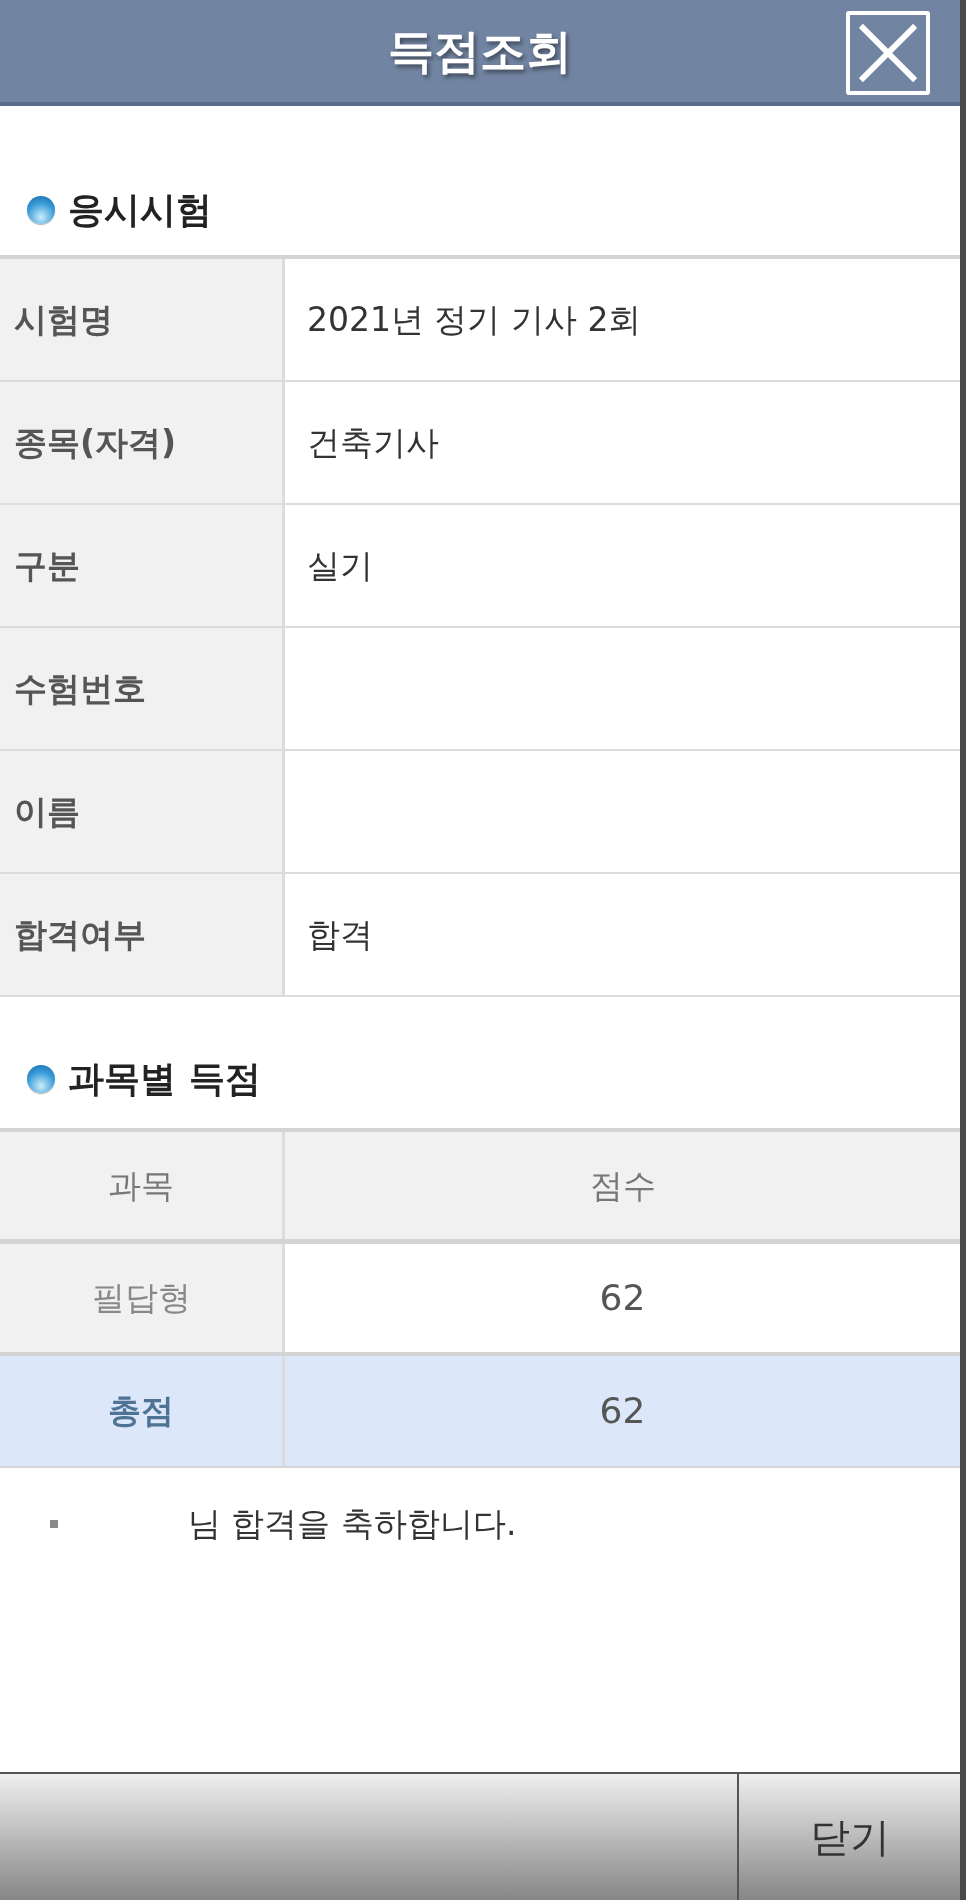  I want to click on field-label: 종목(자격), so click(142, 442).